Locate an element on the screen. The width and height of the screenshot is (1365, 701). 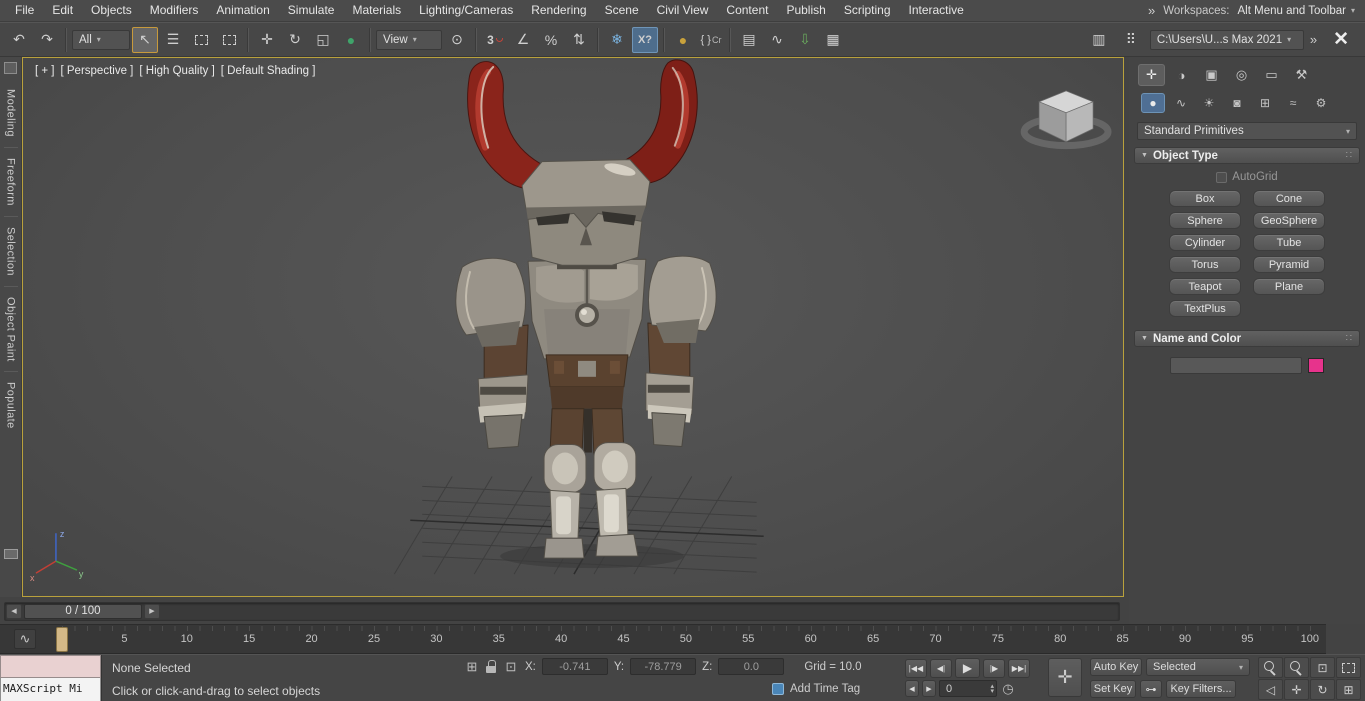
ribbon-tab-object-paint: Object Paint is located at coordinates (11, 329).